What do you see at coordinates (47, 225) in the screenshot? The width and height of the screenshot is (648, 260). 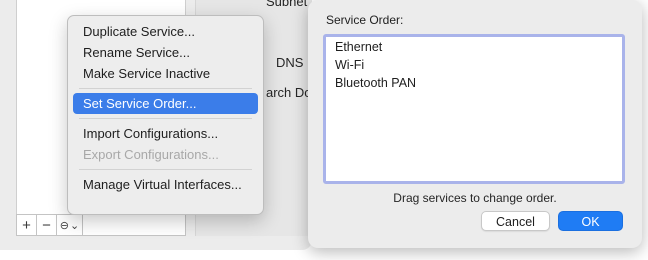 I see `remove-service-button: −` at bounding box center [47, 225].